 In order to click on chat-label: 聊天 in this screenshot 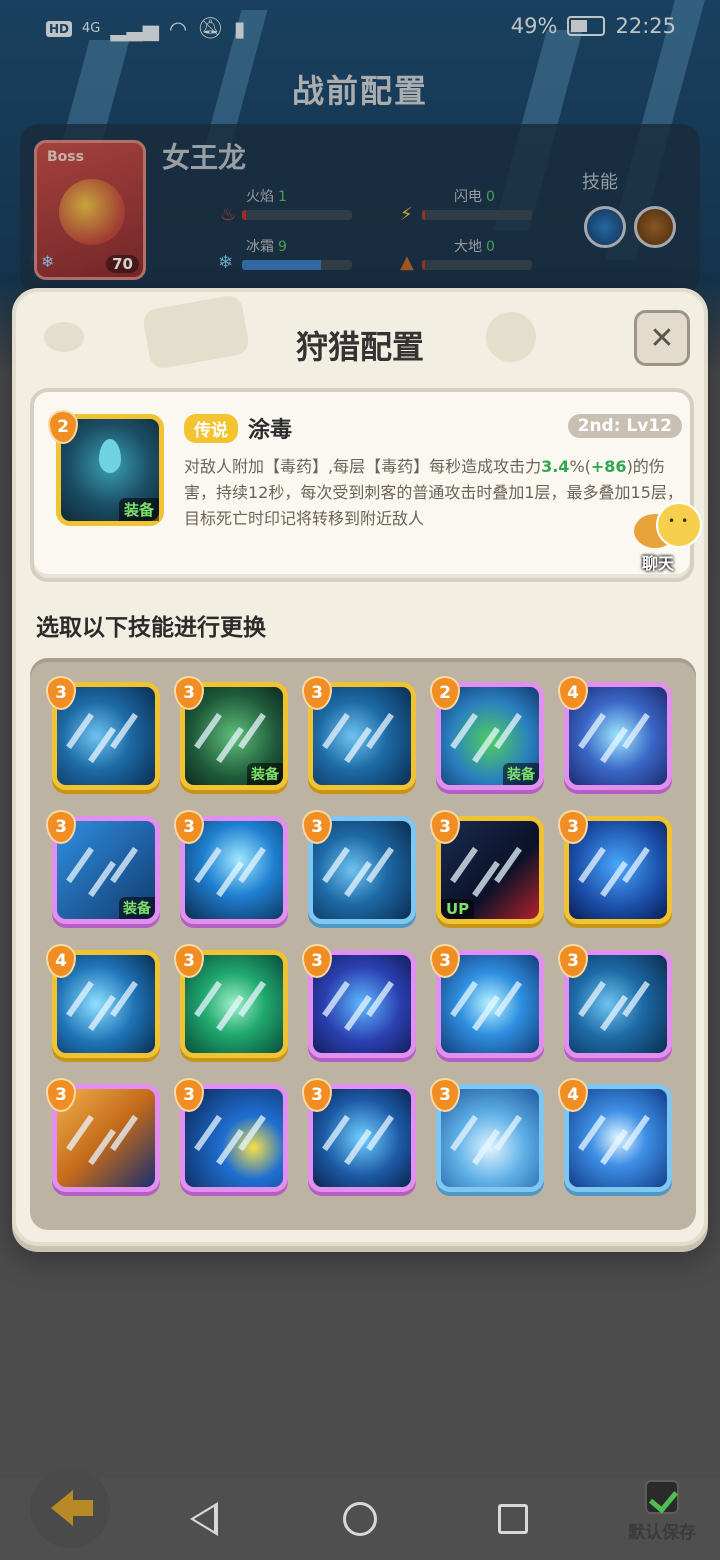, I will do `click(658, 563)`.